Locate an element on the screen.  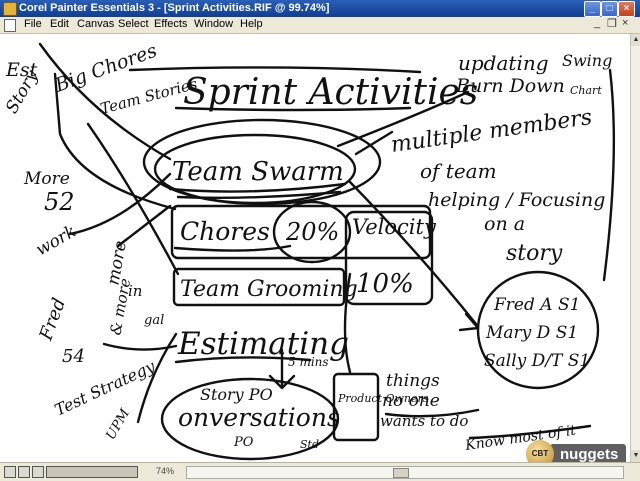
item-team-swarm: Team Swarm is located at coordinates (258, 172).